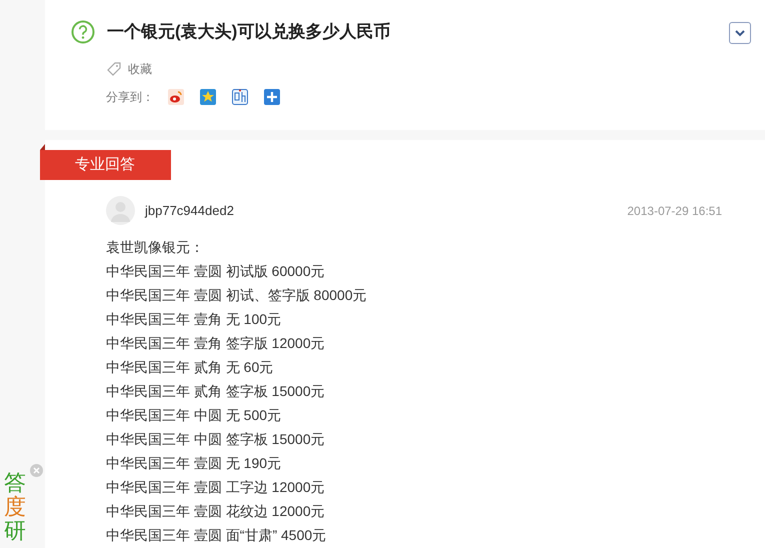 The width and height of the screenshot is (765, 548). Describe the element at coordinates (216, 439) in the screenshot. I see `answer-line: 中华民国三年 中圆 签字板 15000元` at that location.